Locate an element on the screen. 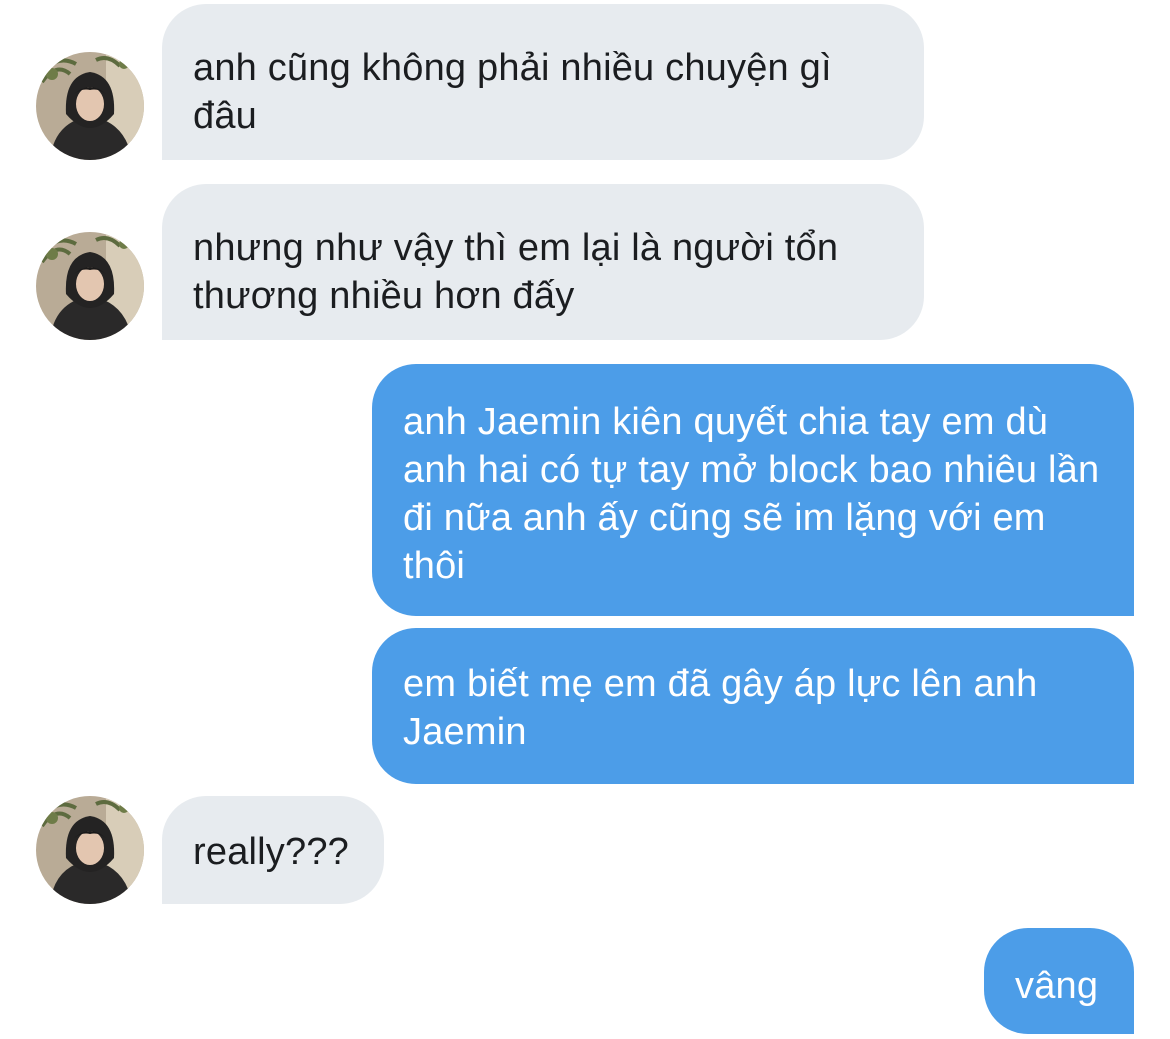  message-bubble-received: really??? is located at coordinates (273, 850).